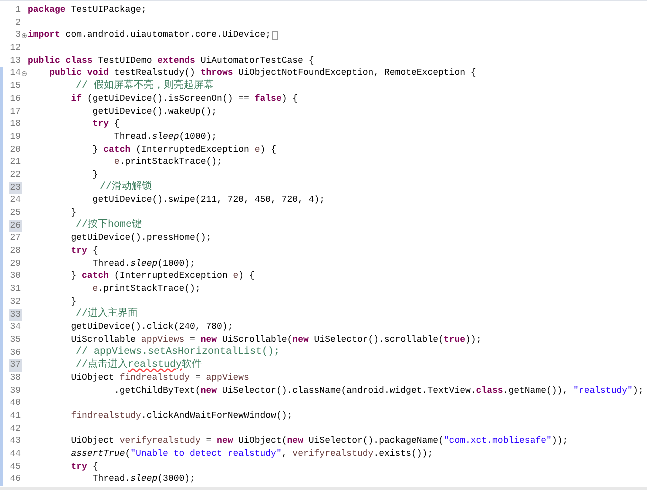 This screenshot has width=647, height=490. What do you see at coordinates (209, 201) in the screenshot?
I see `code-line: getUiDevice().swipe(211, 720, 450, 720, 4);` at bounding box center [209, 201].